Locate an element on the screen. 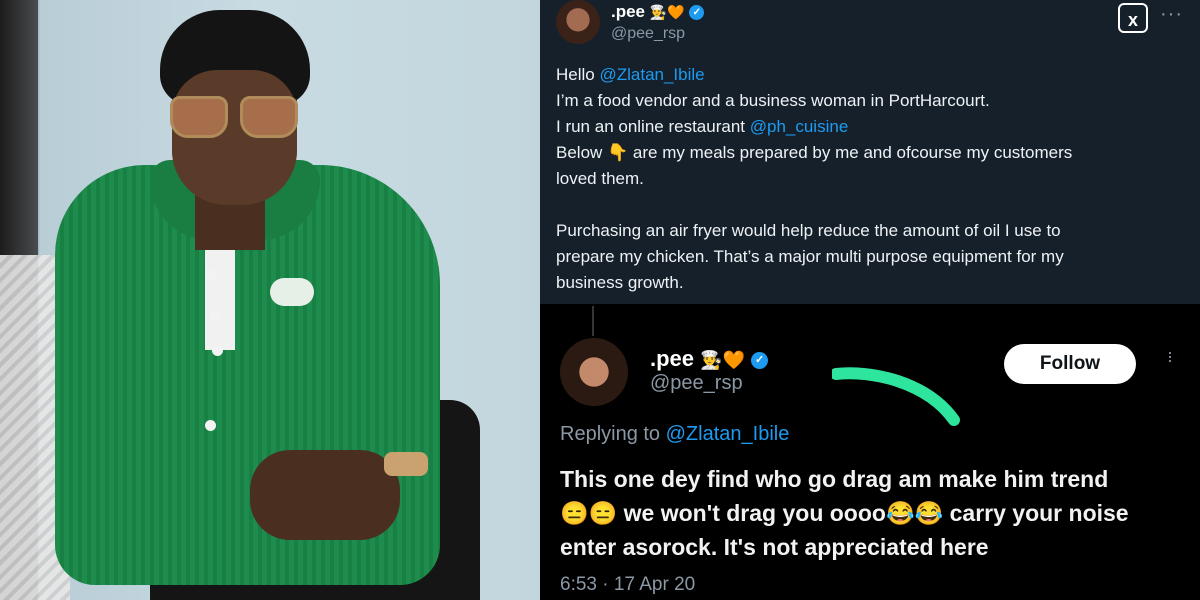 This screenshot has height=600, width=1200. tweet-line: Hello @Zlatan_Ibile is located at coordinates (871, 75).